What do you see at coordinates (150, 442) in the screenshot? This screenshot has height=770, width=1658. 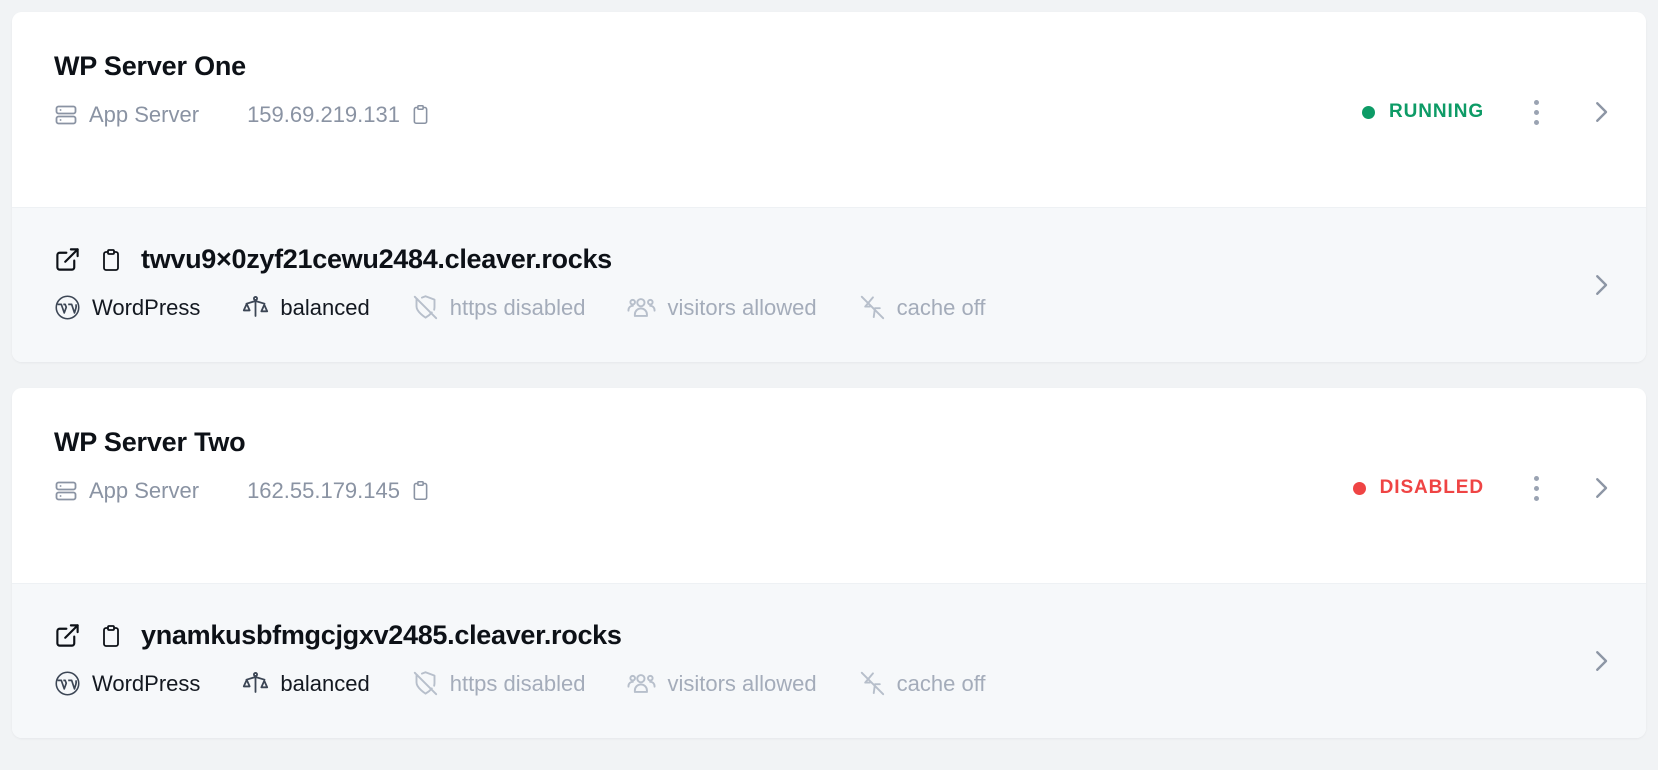 I see `server-name: WP Server Two` at bounding box center [150, 442].